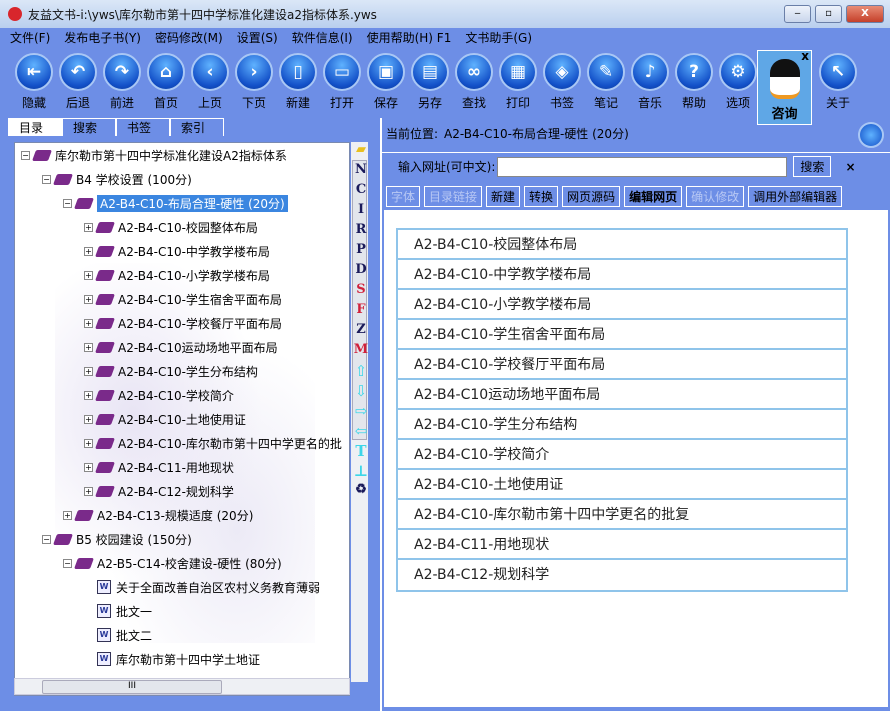 The width and height of the screenshot is (890, 711). What do you see at coordinates (177, 275) in the screenshot?
I see `tree-node: + A2-B4-C10-小学教学楼布局` at bounding box center [177, 275].